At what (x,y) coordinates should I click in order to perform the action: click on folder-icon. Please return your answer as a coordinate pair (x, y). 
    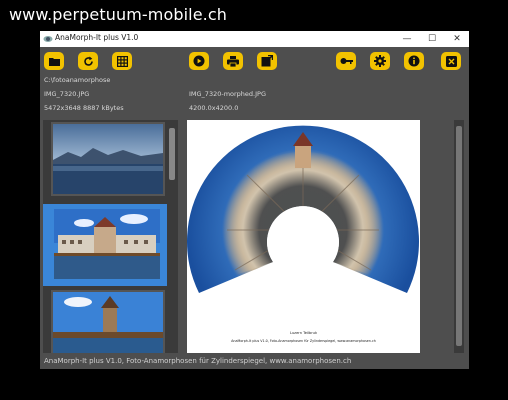
    Looking at the image, I should click on (54, 61).